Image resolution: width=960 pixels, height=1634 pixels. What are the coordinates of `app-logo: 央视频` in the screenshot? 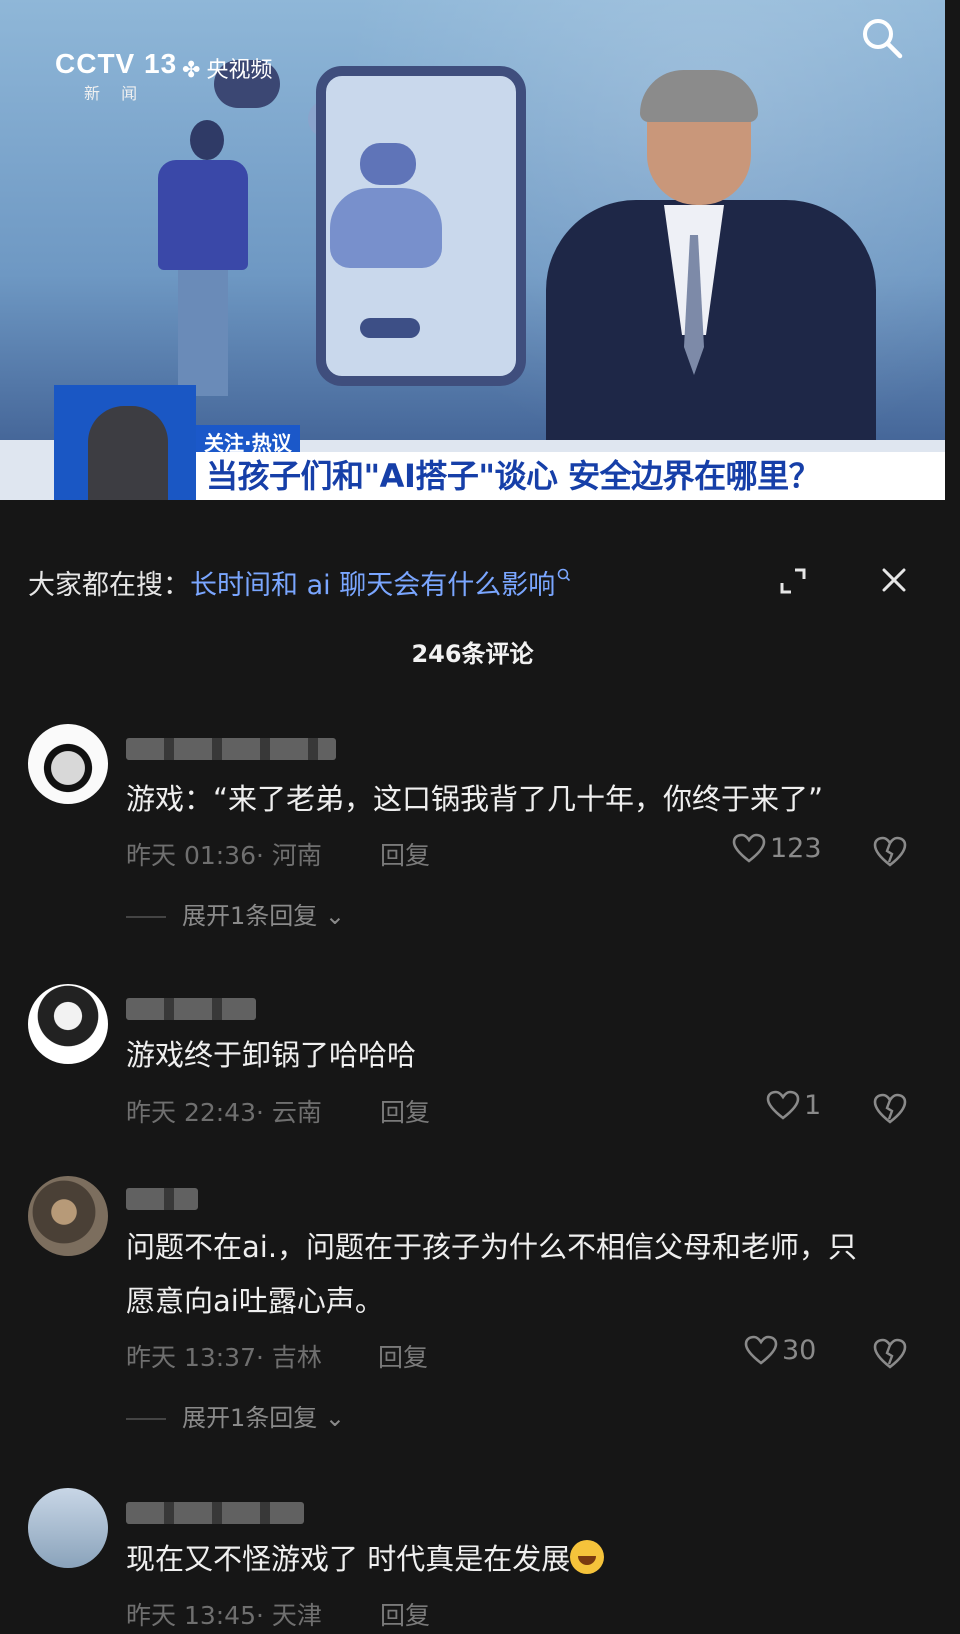 It's located at (227, 68).